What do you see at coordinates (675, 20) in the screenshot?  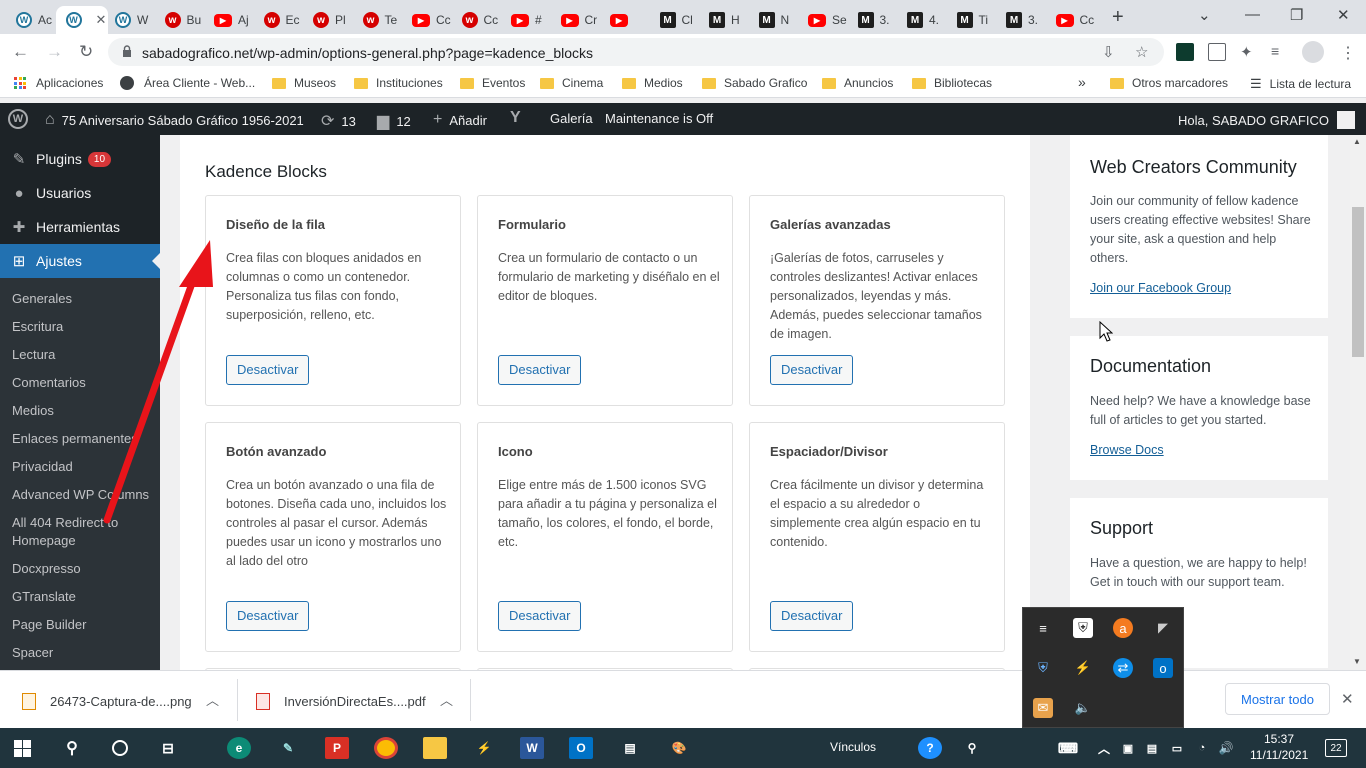 I see `browser-tab: M Cl` at bounding box center [675, 20].